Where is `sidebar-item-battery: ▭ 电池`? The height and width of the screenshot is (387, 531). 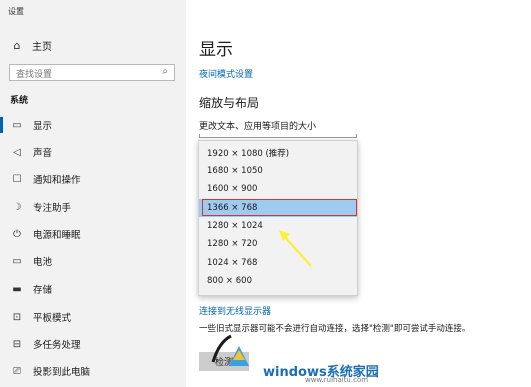
sidebar-item-battery: ▭ 电池 is located at coordinates (93, 261).